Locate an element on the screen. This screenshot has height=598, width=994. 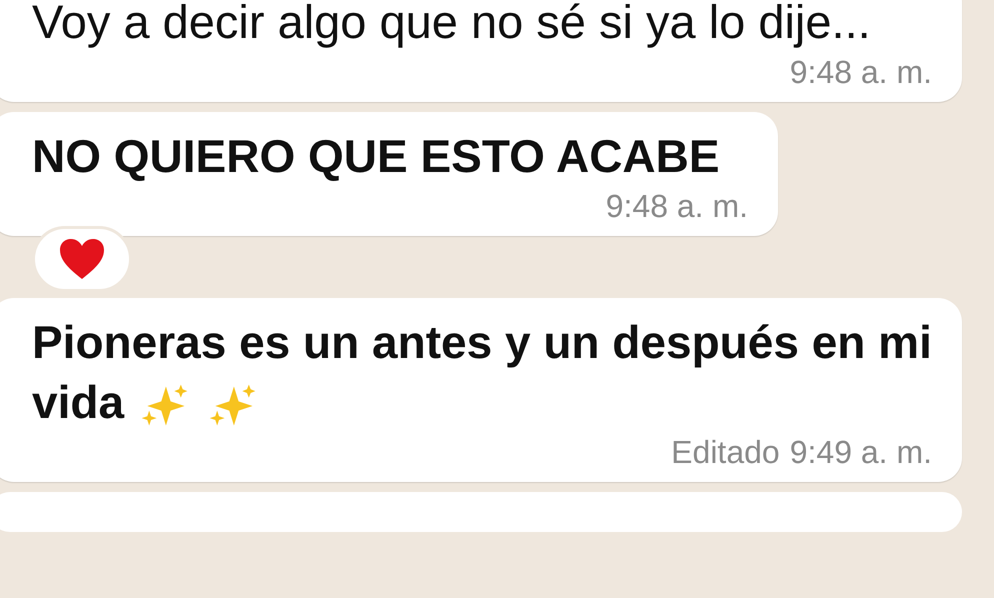
heart-icon is located at coordinates (82, 259).